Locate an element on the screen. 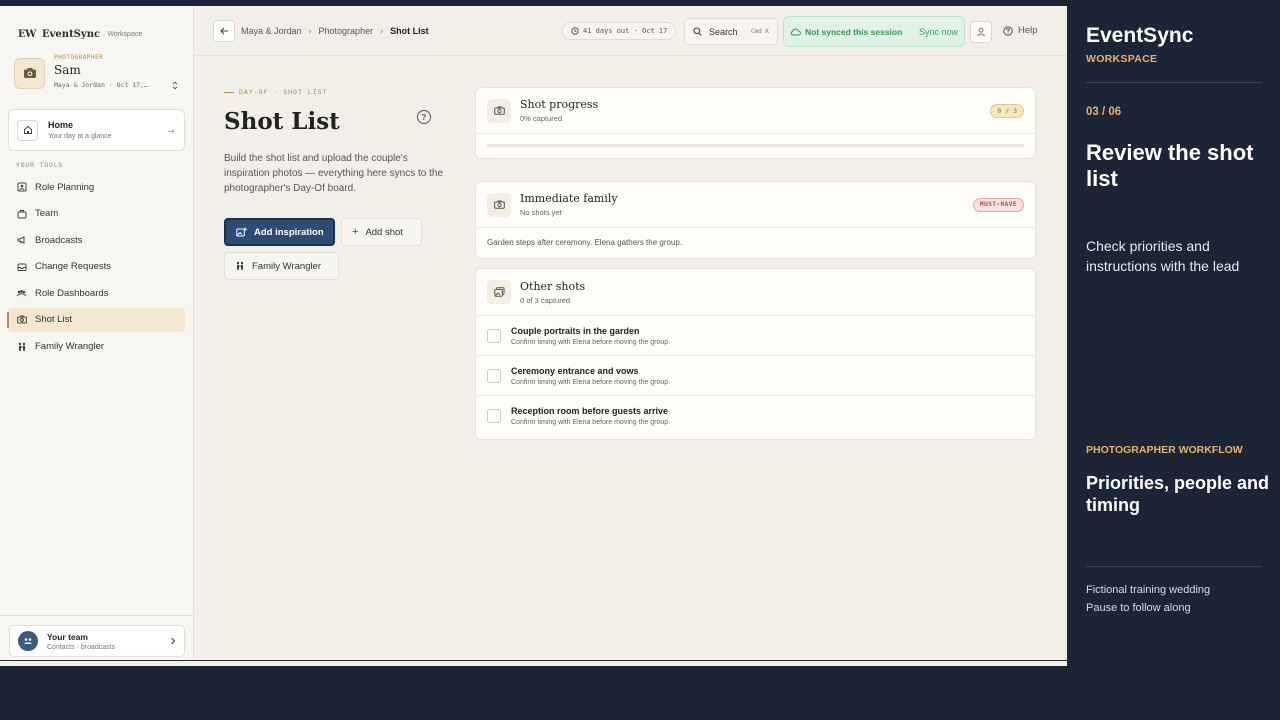 This screenshot has height=720, width=1280. add-inspiration-button: Add inspiration is located at coordinates (279, 232).